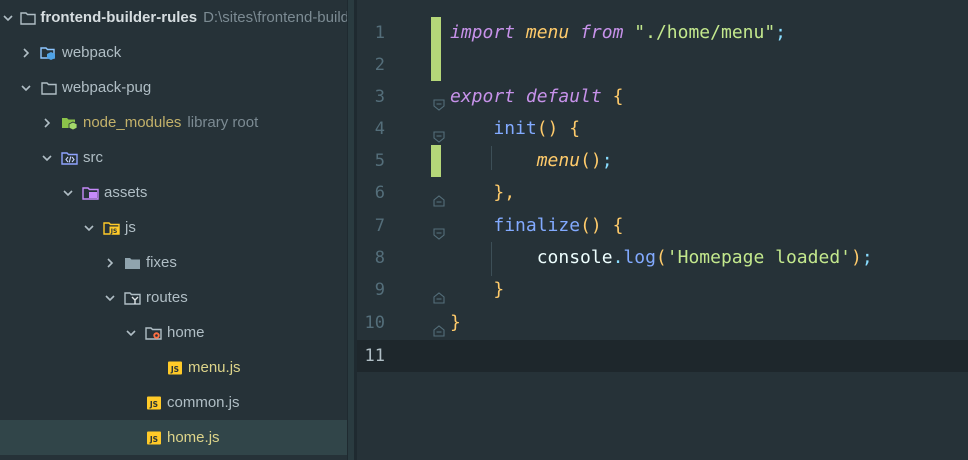  What do you see at coordinates (379, 97) in the screenshot?
I see `line-number: 3` at bounding box center [379, 97].